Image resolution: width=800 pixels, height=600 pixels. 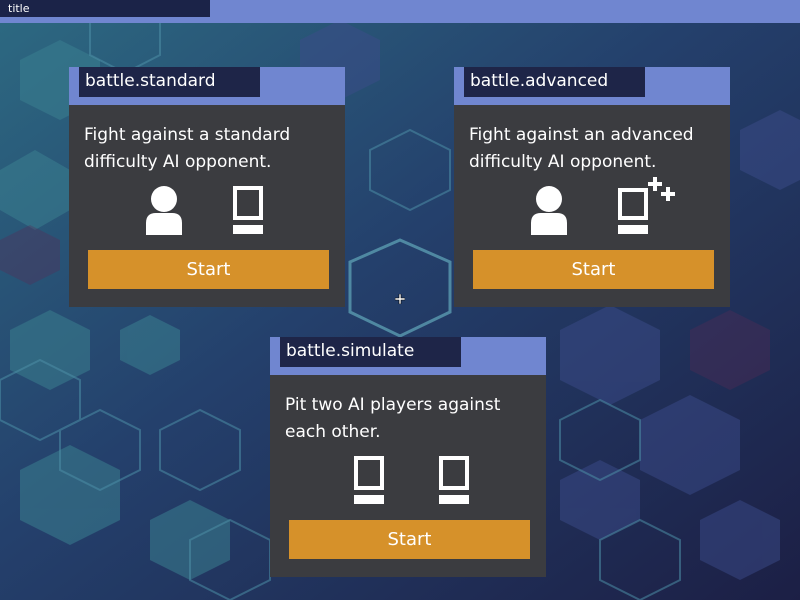 What do you see at coordinates (400, 299) in the screenshot?
I see `crosshair-cursor-icon` at bounding box center [400, 299].